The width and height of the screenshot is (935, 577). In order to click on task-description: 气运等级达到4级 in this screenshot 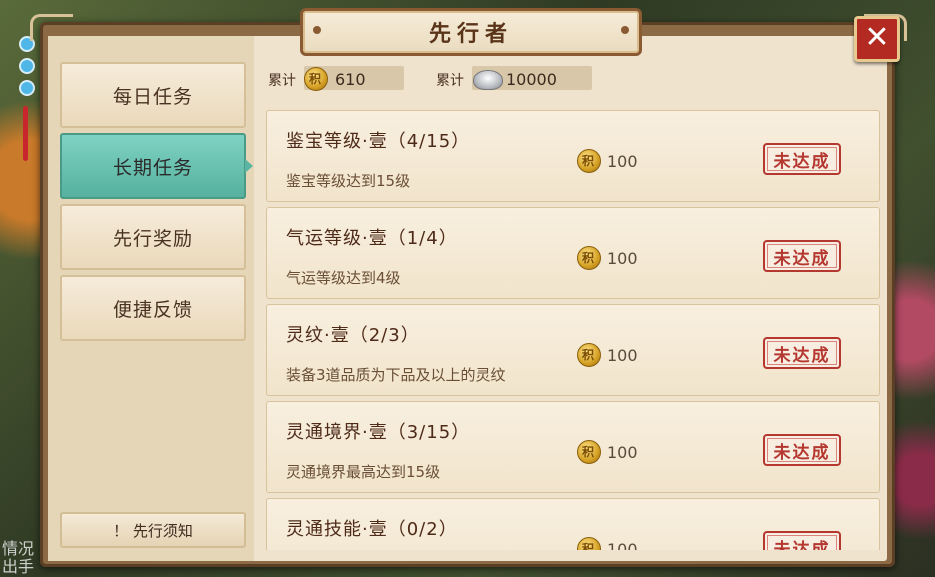, I will do `click(343, 278)`.